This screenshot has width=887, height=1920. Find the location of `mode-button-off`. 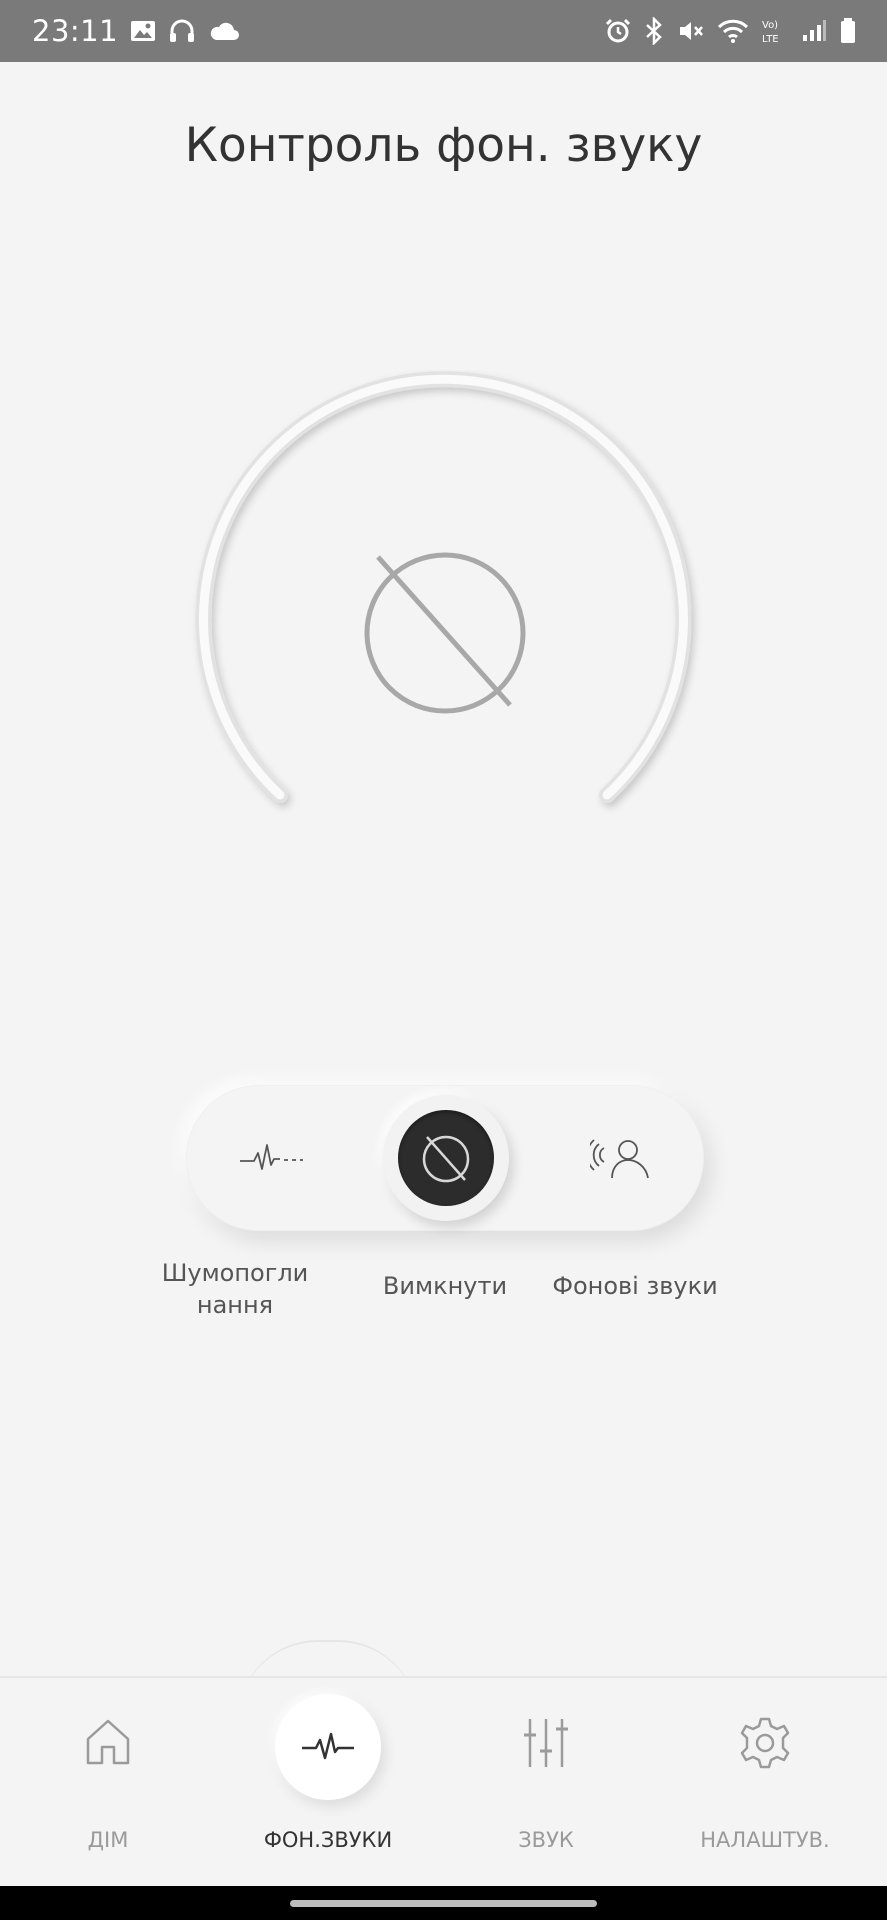

mode-button-off is located at coordinates (446, 1158).